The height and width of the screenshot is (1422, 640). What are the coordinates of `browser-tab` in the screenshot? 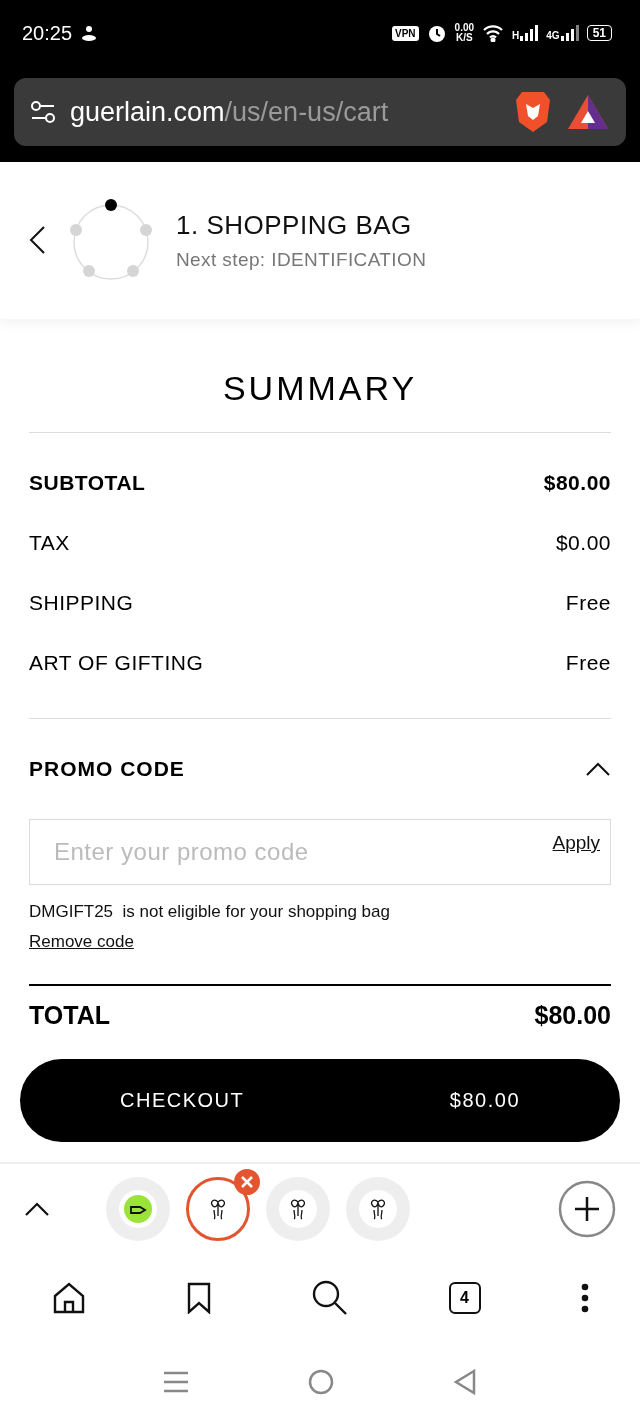 It's located at (218, 1208).